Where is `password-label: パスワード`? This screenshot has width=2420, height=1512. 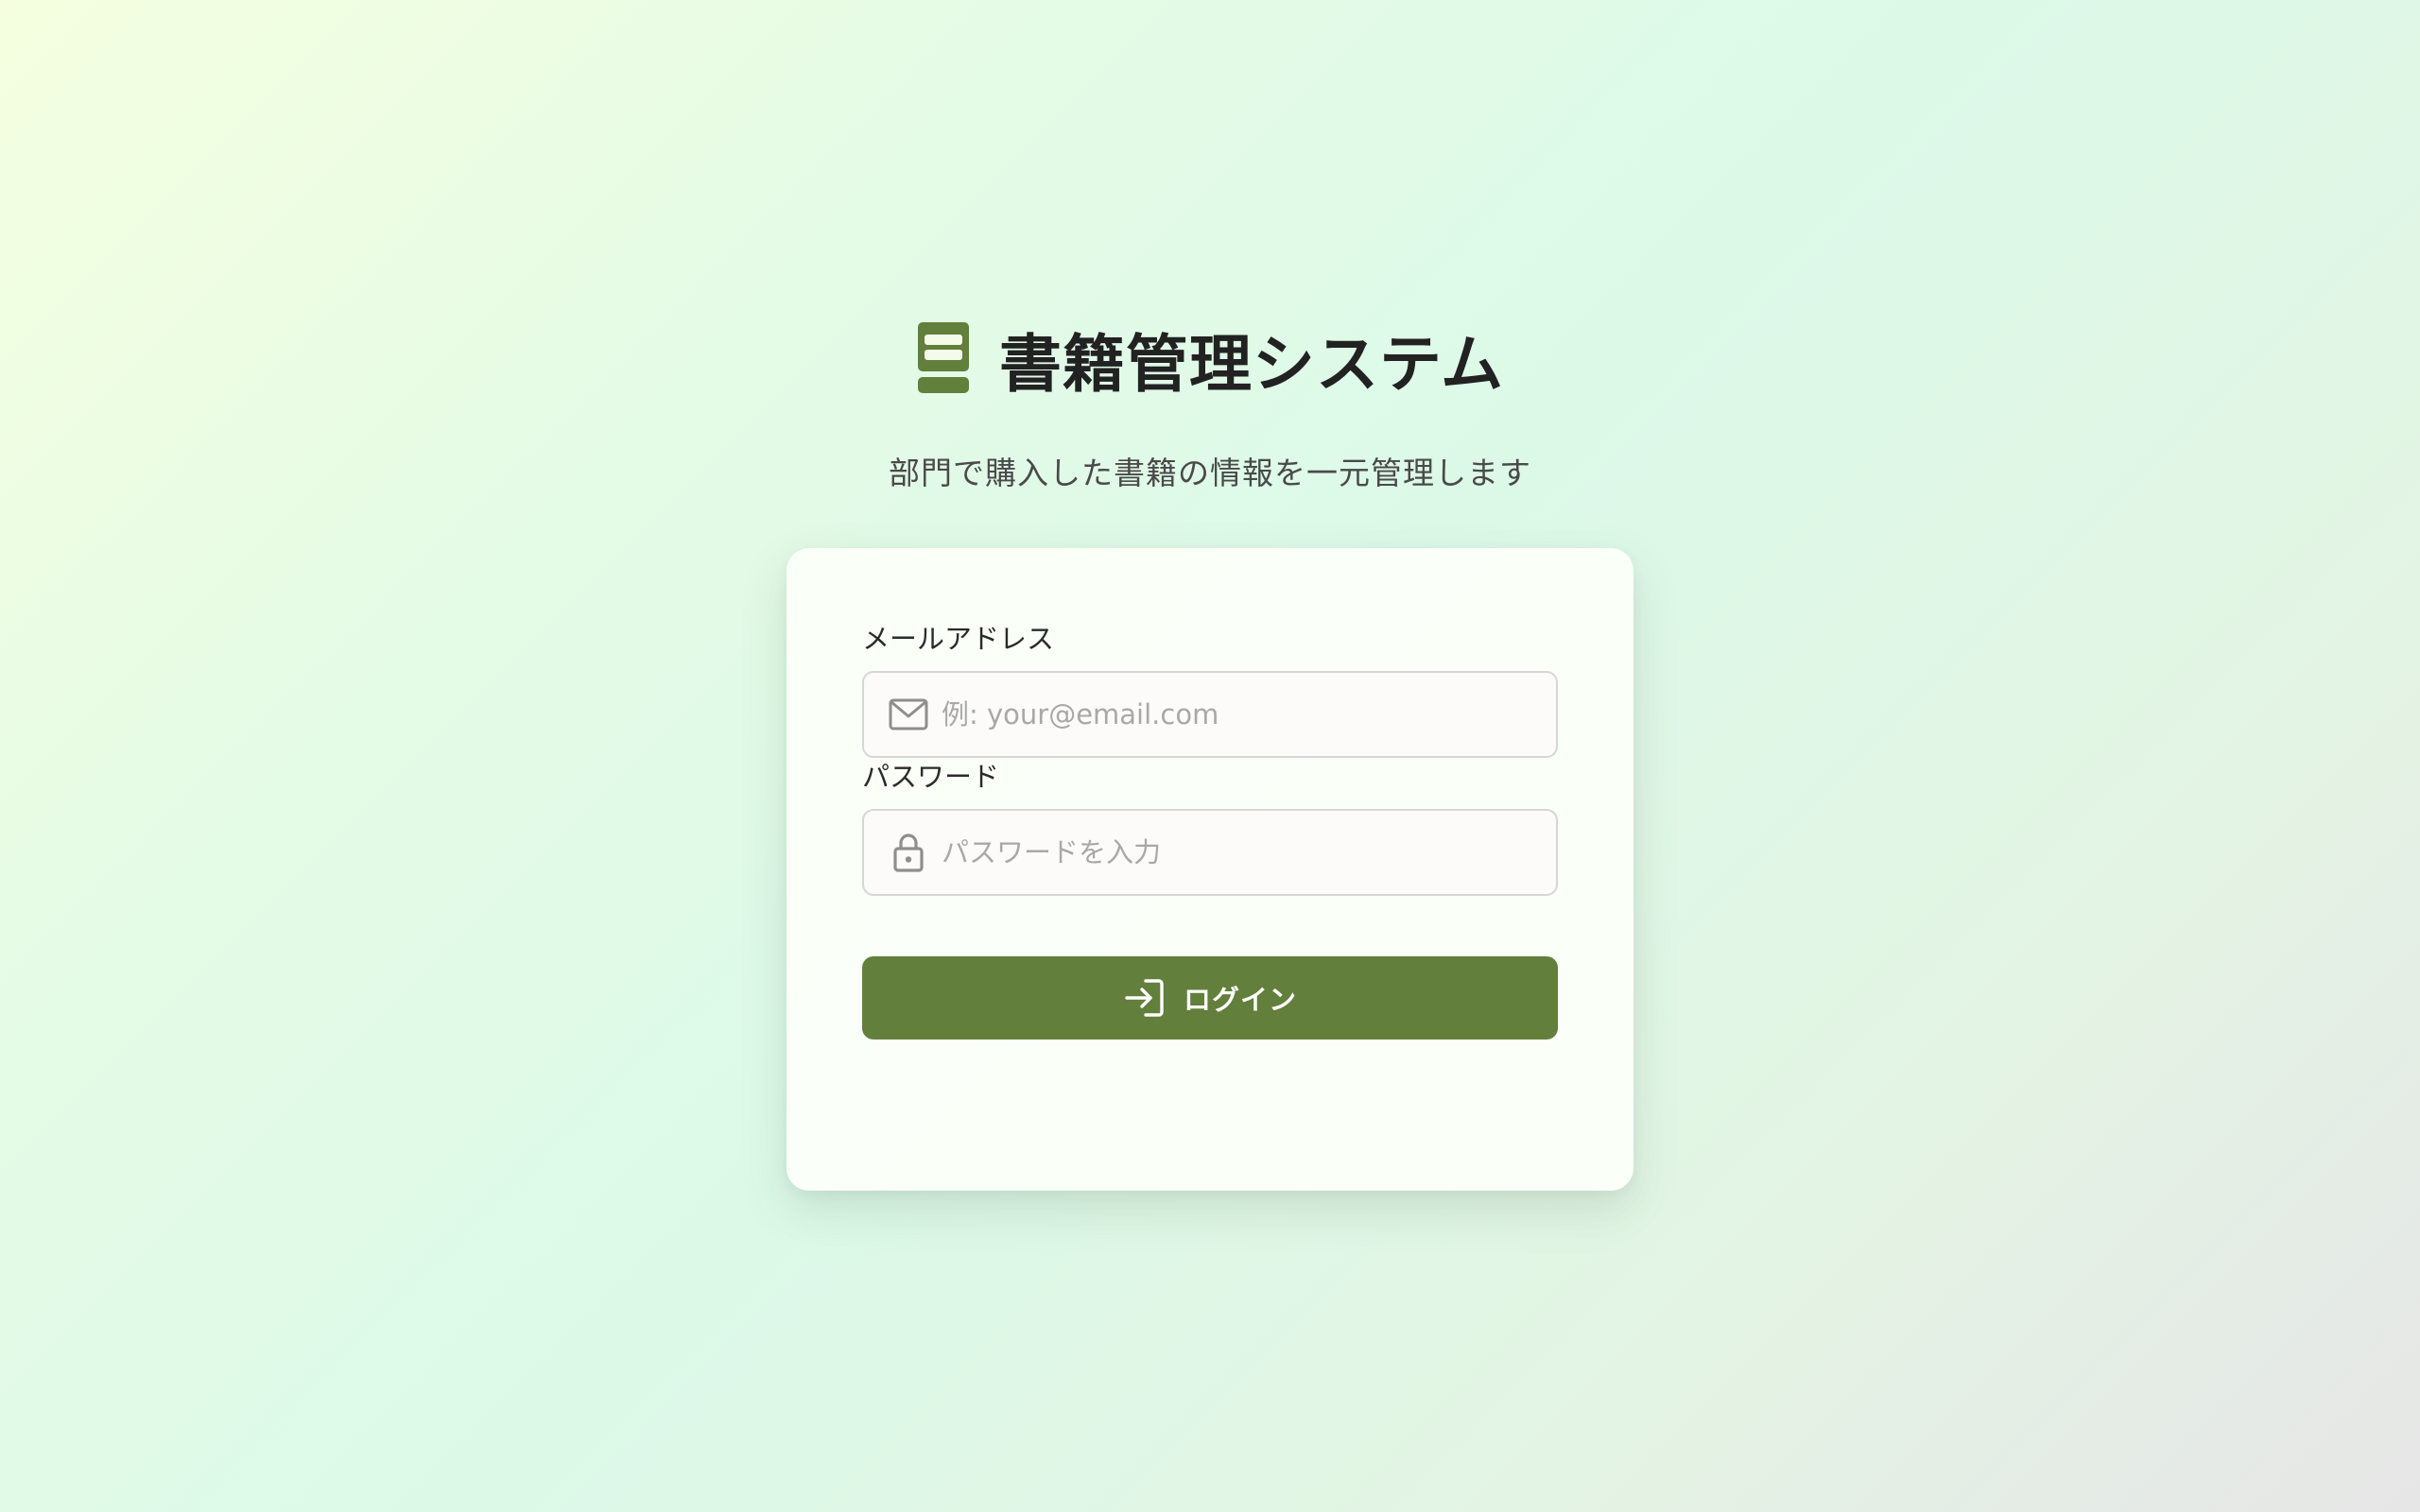 password-label: パスワード is located at coordinates (931, 777).